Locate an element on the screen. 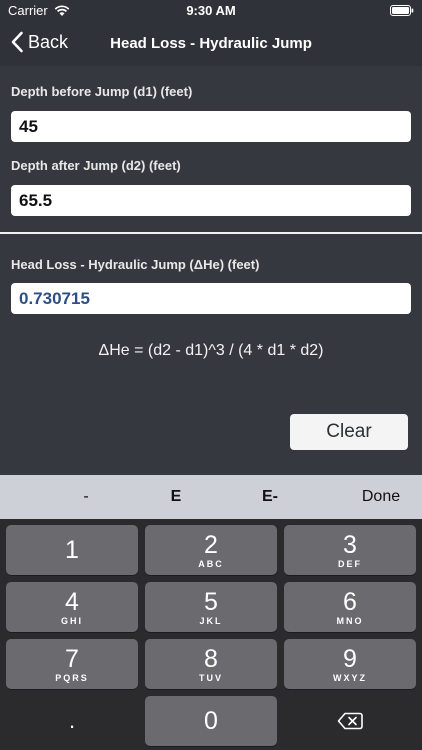 Image resolution: width=422 pixels, height=750 pixels. key-letters: GHI is located at coordinates (71, 620).